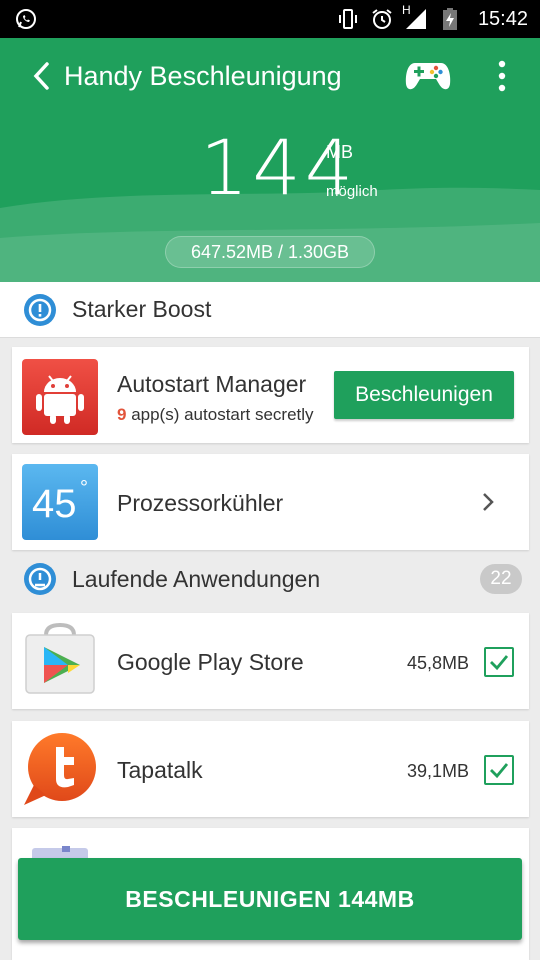 The image size is (540, 960). Describe the element at coordinates (203, 75) in the screenshot. I see `page-title: Handy Beschleunigung` at that location.